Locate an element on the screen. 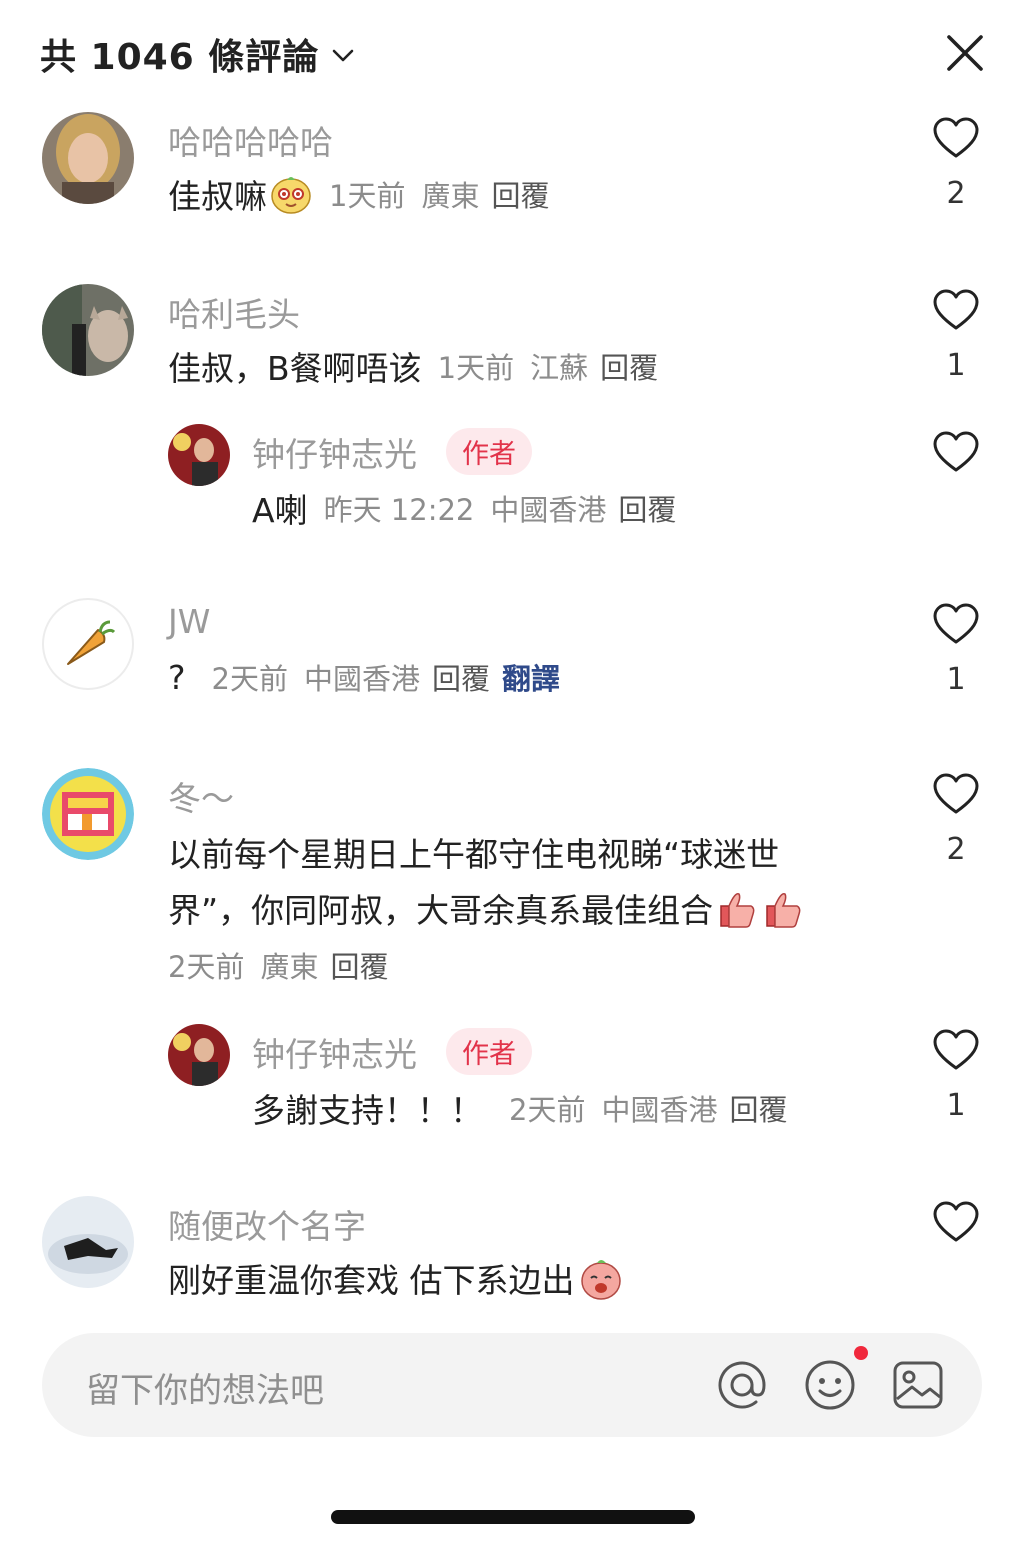 The width and height of the screenshot is (1024, 1546). comments-header: 共 1046 條評論 is located at coordinates (197, 54).